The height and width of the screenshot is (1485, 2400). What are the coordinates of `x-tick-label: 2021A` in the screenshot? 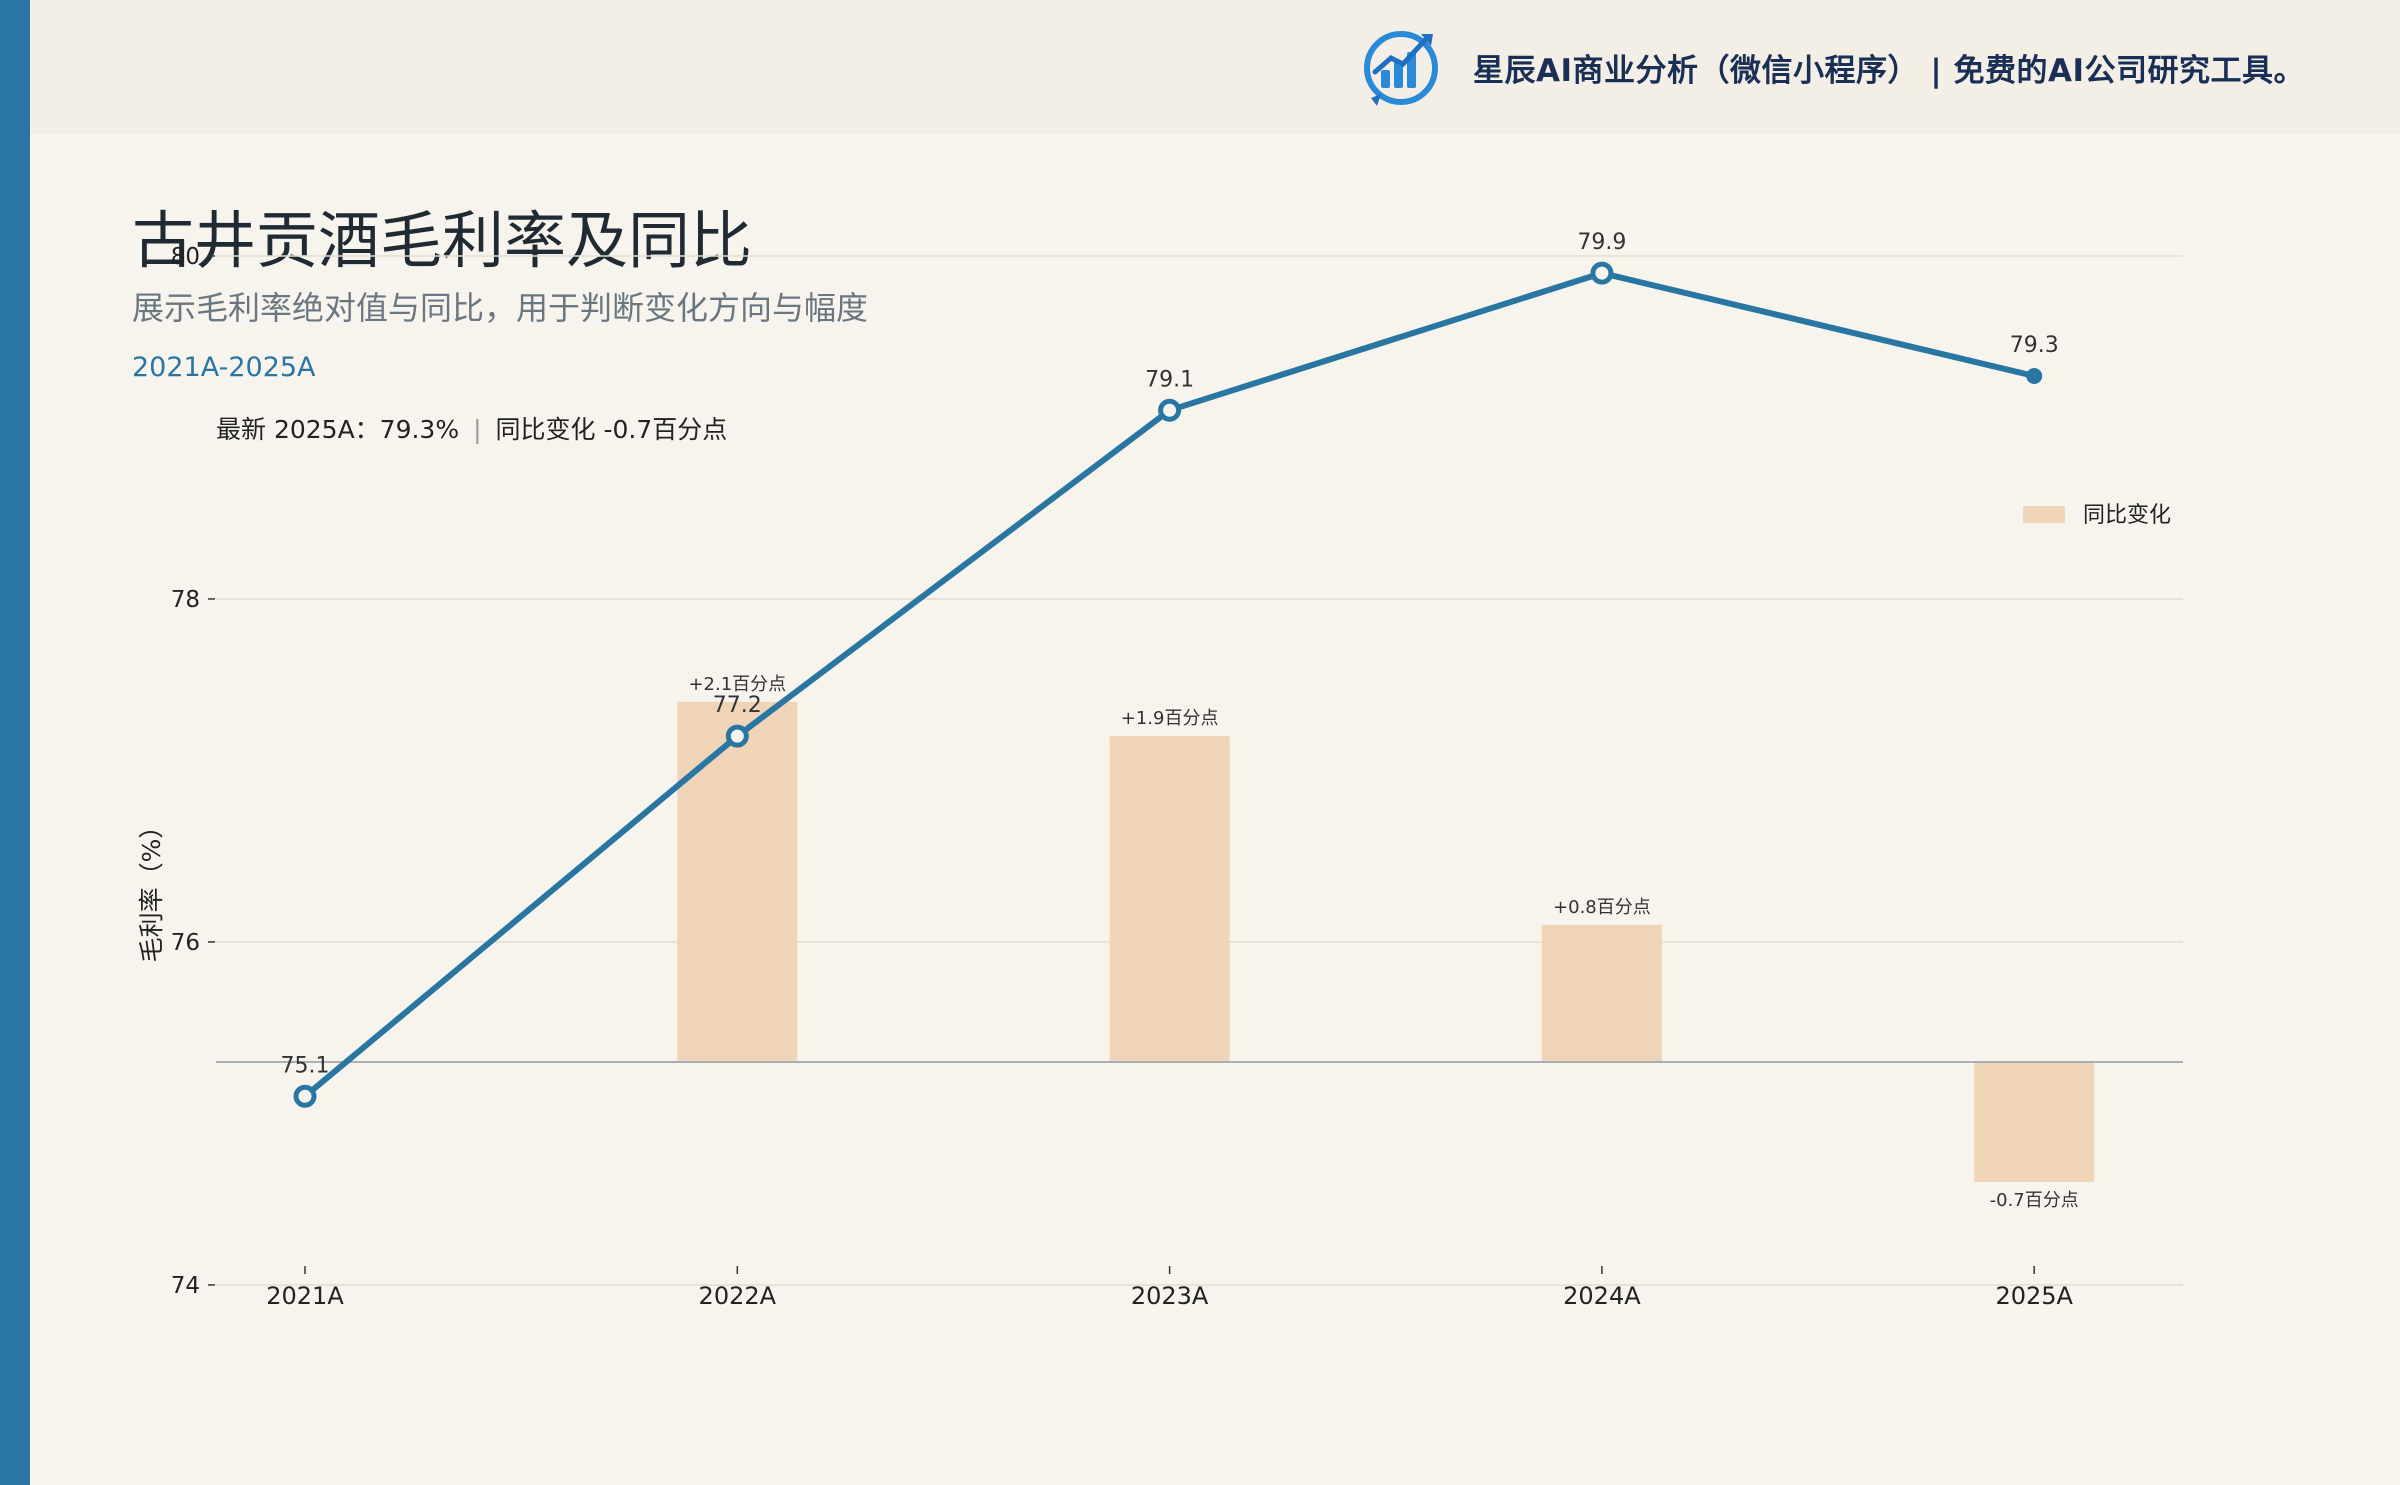 It's located at (305, 1296).